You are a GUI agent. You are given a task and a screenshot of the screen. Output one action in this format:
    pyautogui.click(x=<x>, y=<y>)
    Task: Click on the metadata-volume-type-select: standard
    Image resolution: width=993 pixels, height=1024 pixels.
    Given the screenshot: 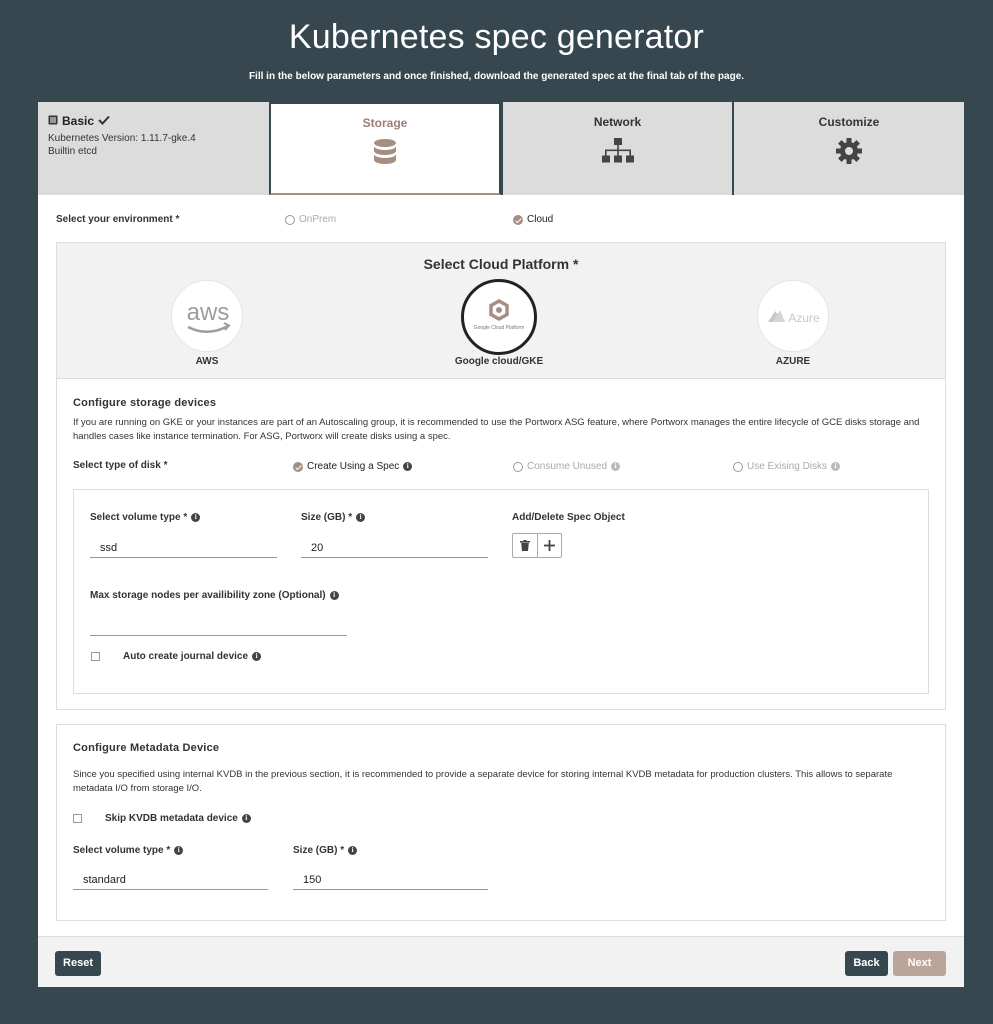 What is the action you would take?
    pyautogui.click(x=170, y=879)
    